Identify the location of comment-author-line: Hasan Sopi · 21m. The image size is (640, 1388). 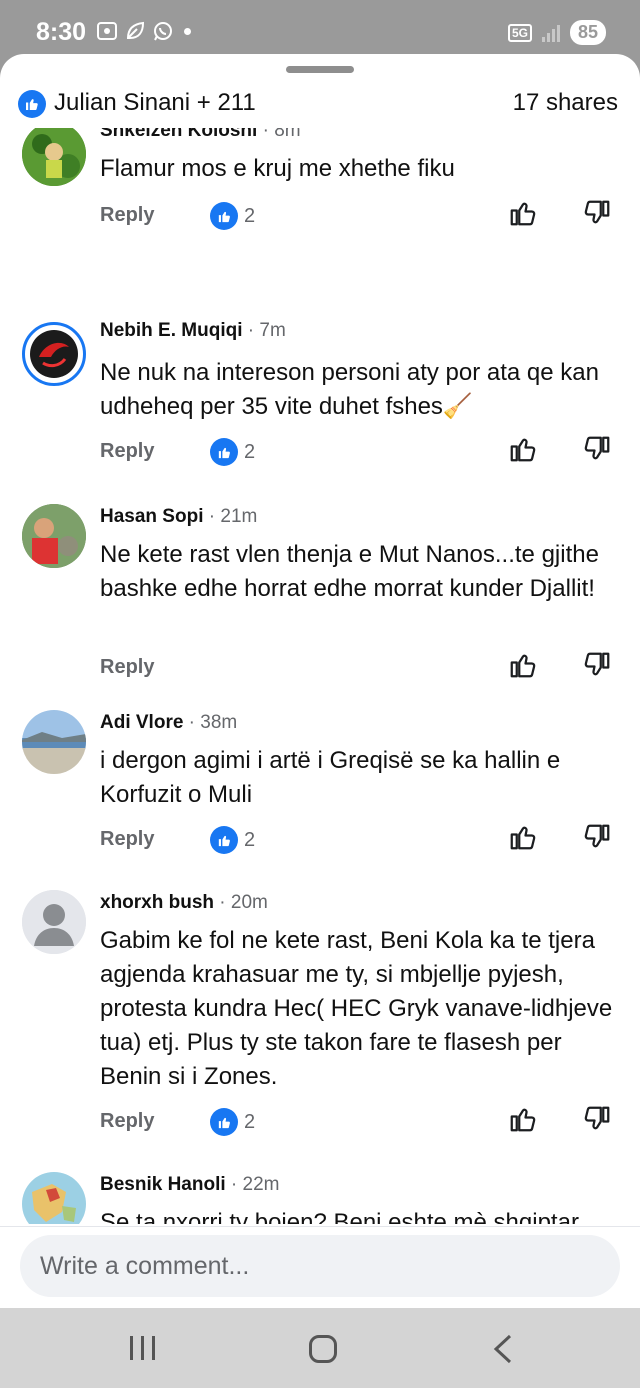
(179, 516).